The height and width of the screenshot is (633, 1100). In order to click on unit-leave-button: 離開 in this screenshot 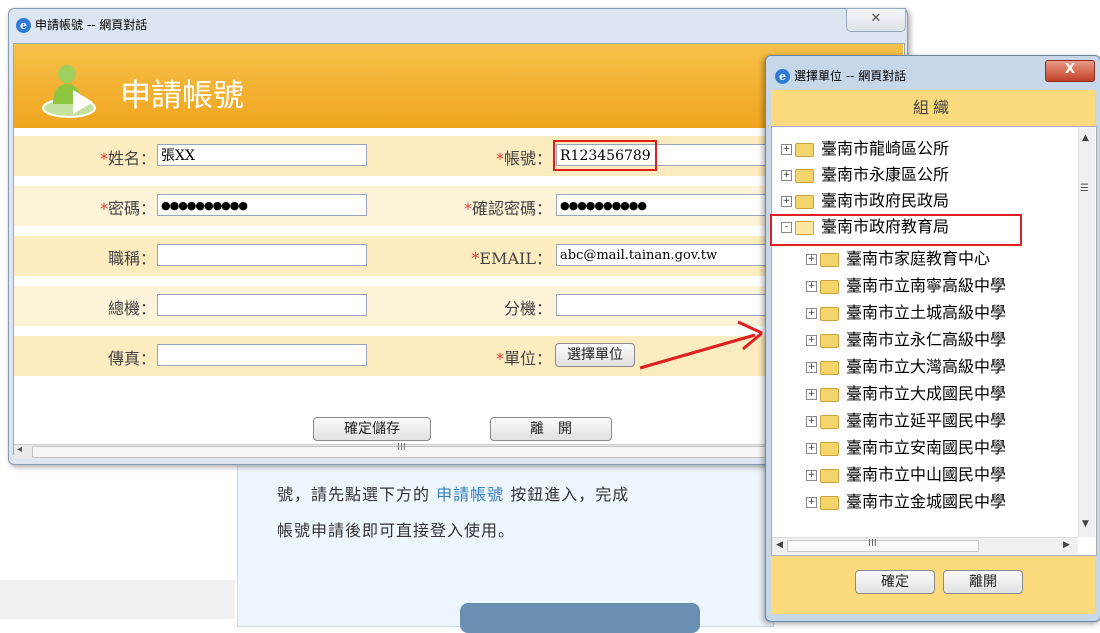, I will do `click(983, 582)`.